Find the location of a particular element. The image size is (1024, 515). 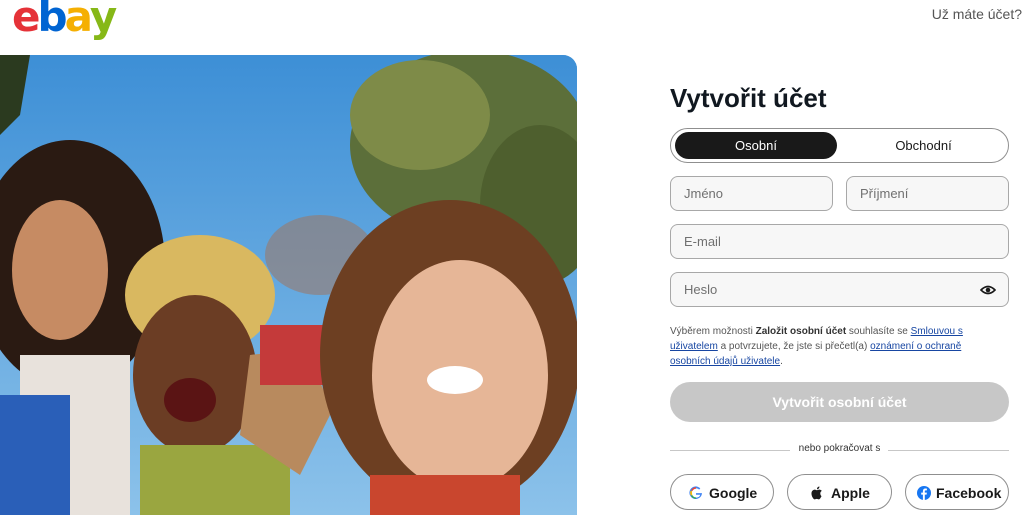

apple-label: Apple is located at coordinates (850, 493).